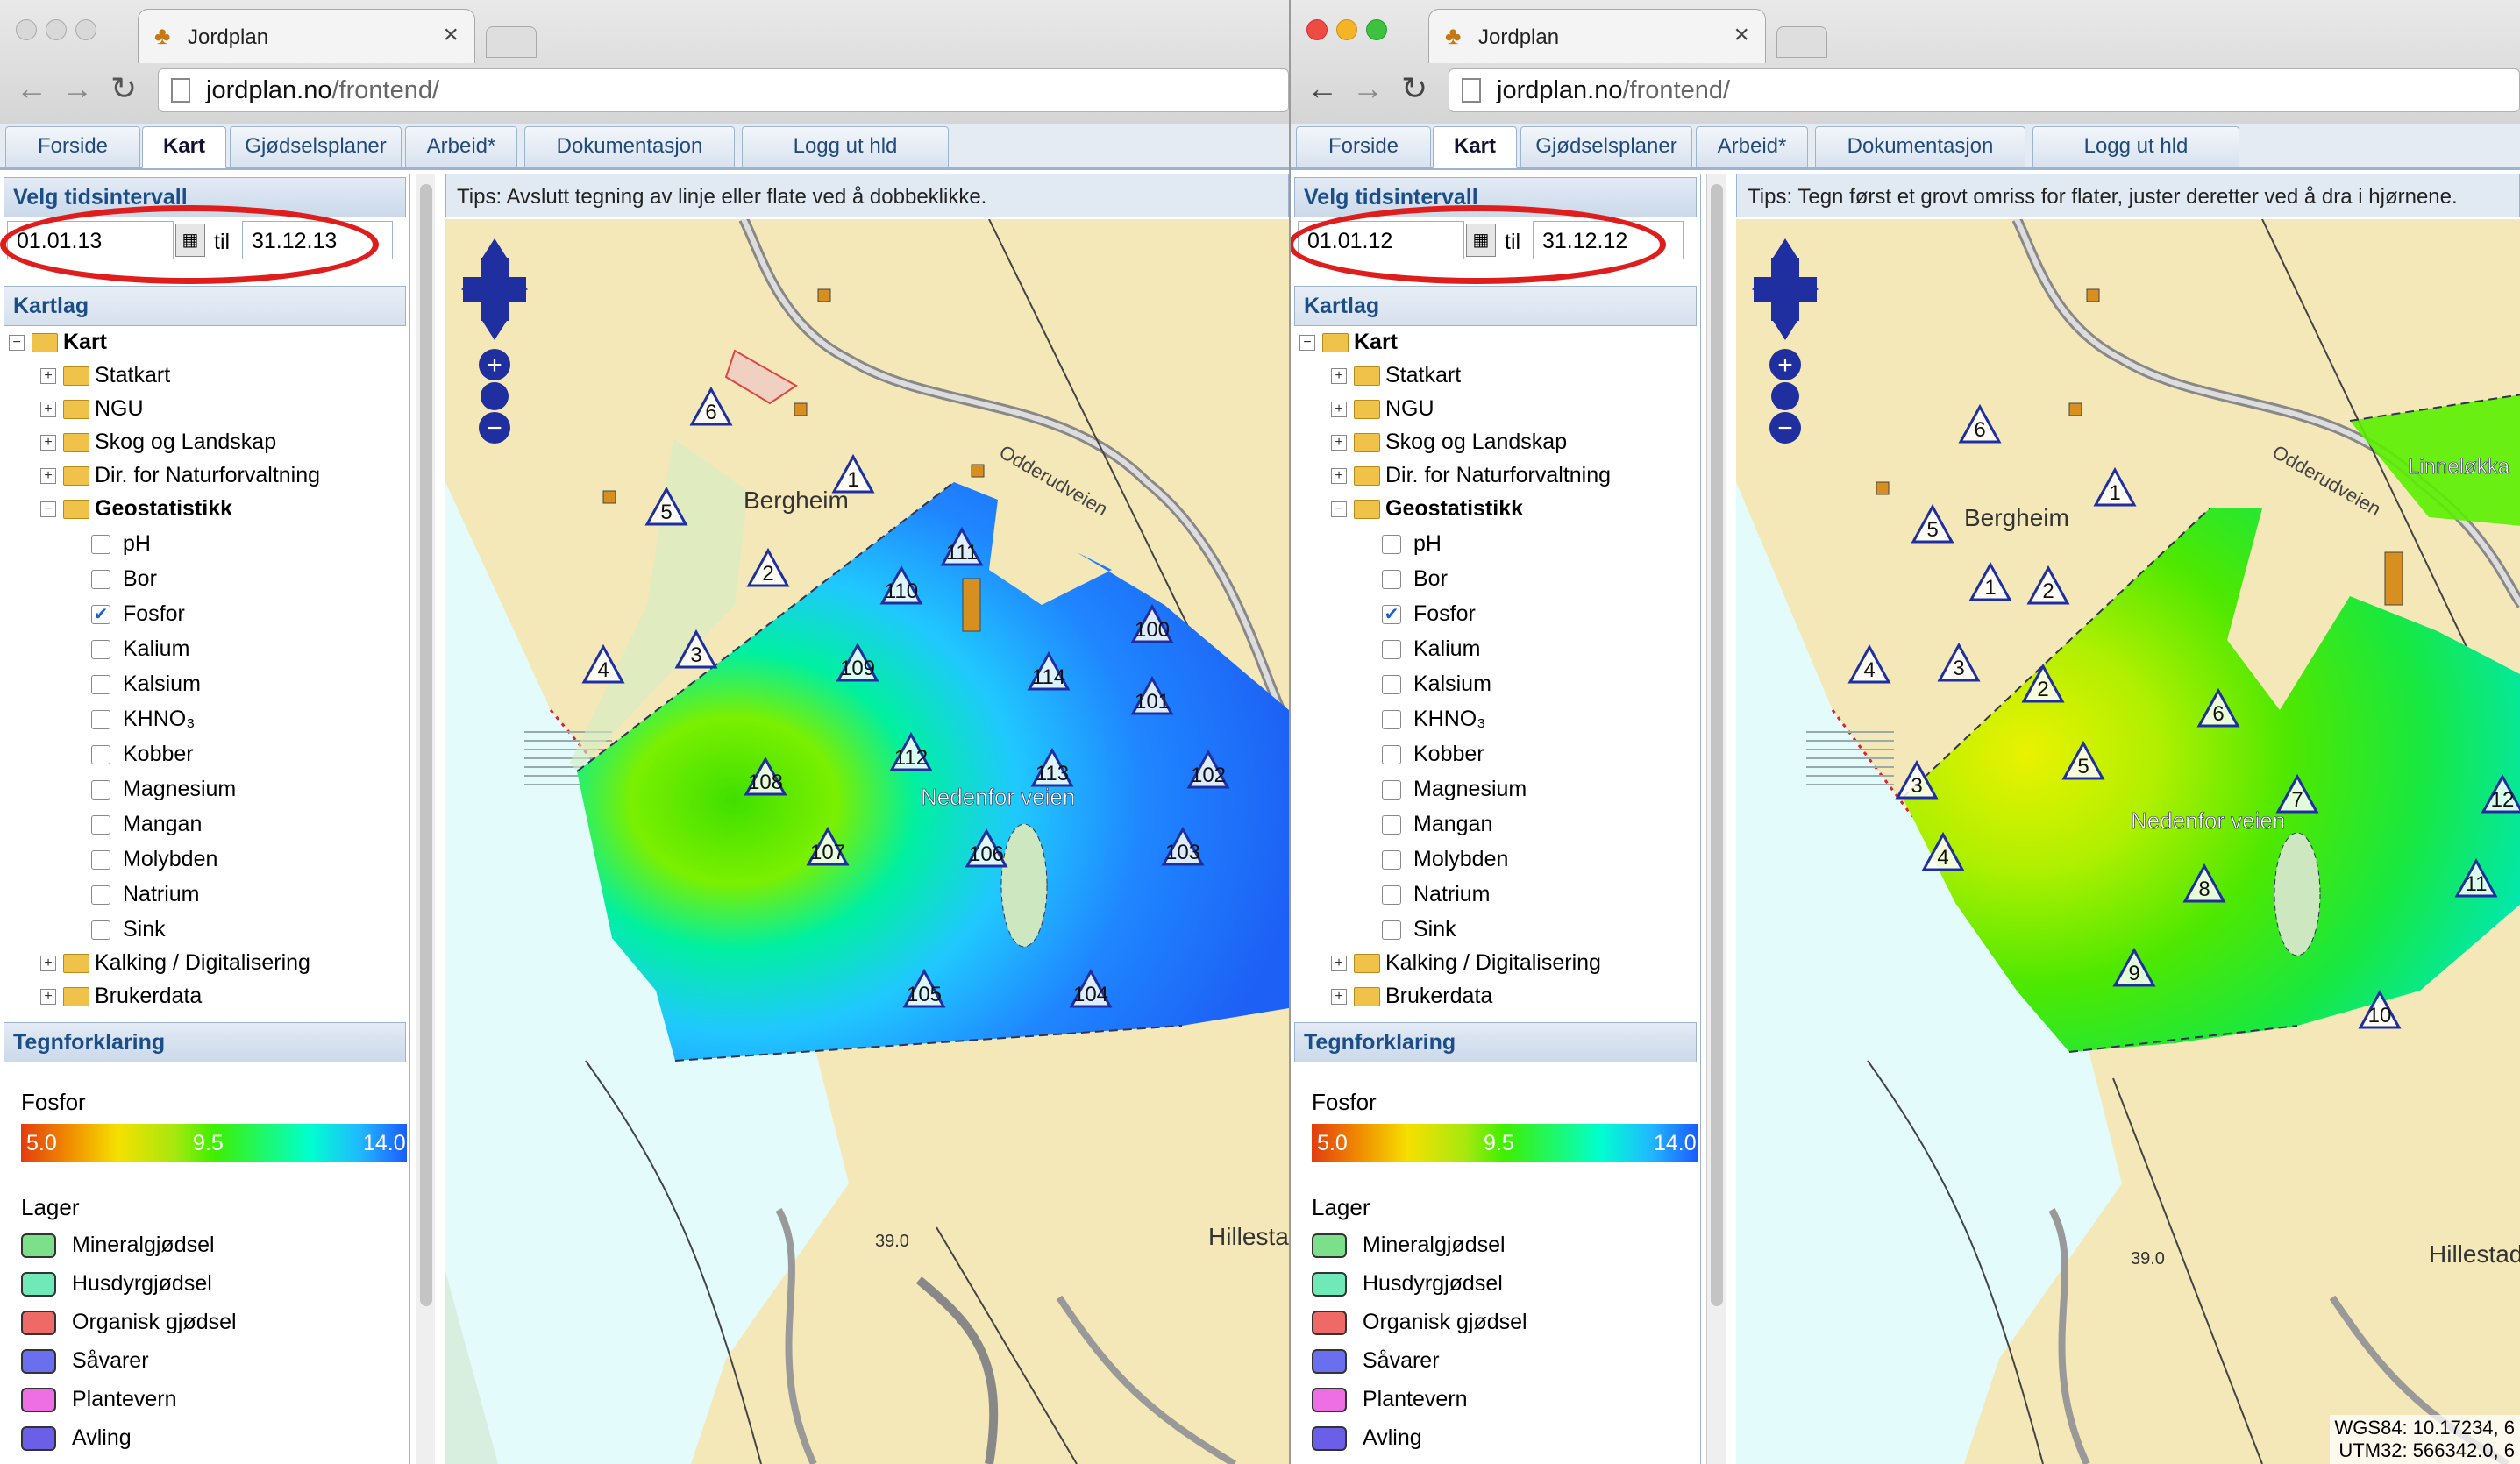  Describe the element at coordinates (124, 583) in the screenshot. I see `layer-checkbox-bor: Bor` at that location.